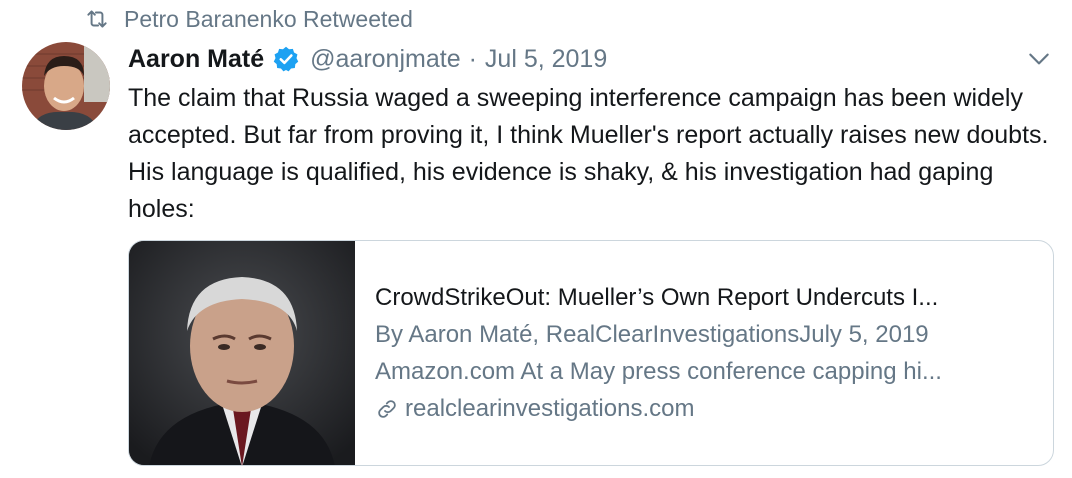  Describe the element at coordinates (546, 59) in the screenshot. I see `tweet-date: Jul 5, 2019` at that location.